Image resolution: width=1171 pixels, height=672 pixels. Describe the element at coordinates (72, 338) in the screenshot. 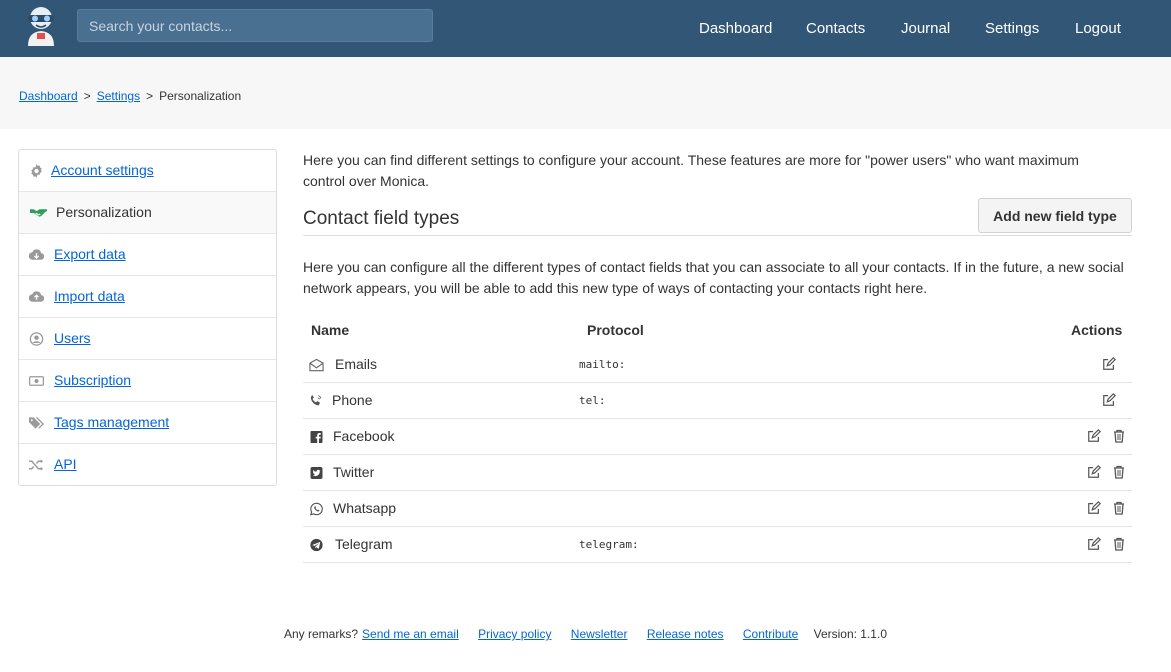

I see `sidebar-item-label: Users` at that location.